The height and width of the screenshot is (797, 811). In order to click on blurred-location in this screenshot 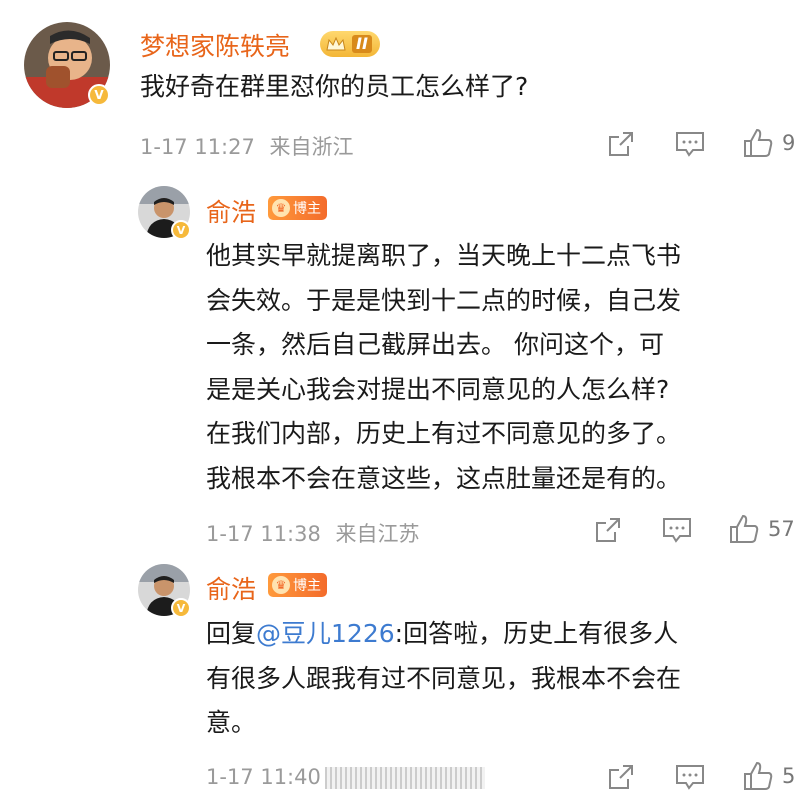, I will do `click(405, 778)`.